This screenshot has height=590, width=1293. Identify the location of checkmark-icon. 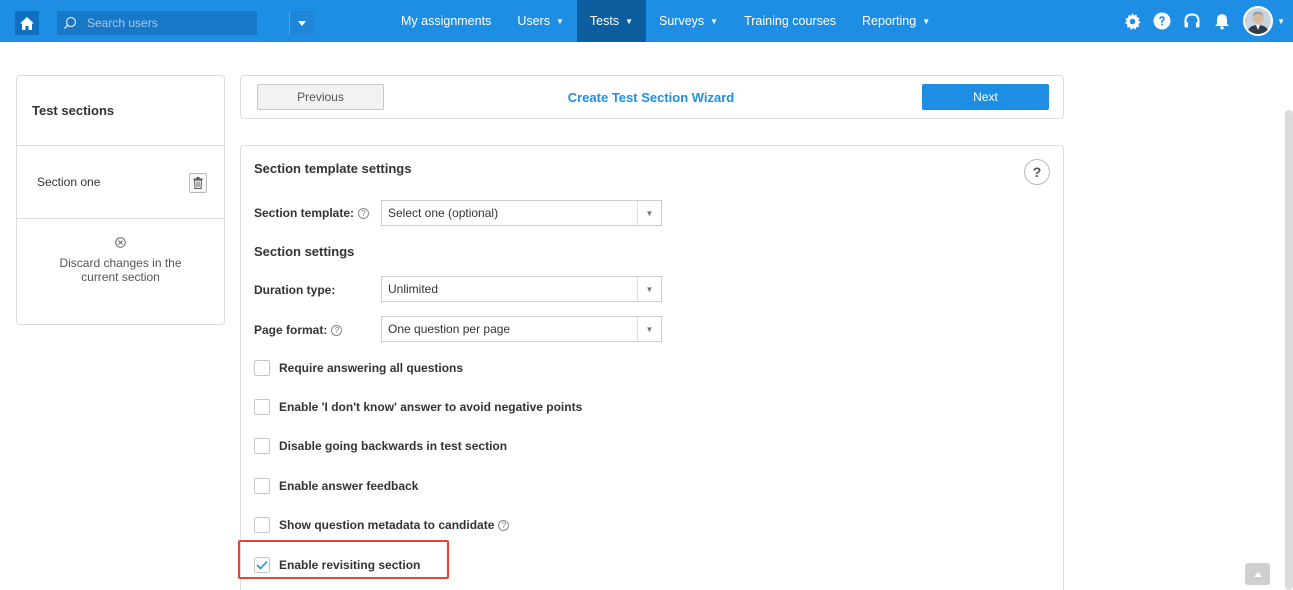
(262, 565).